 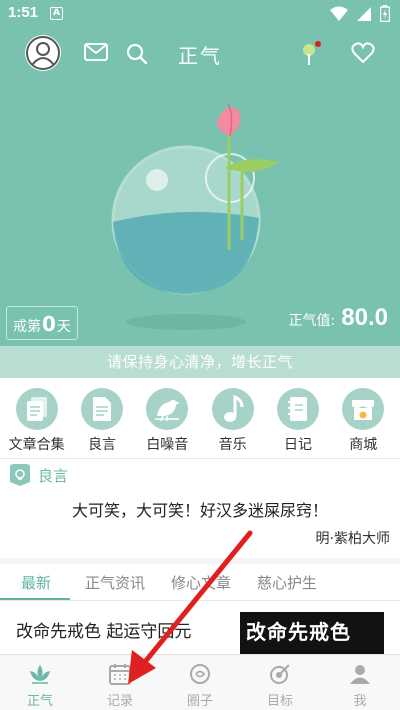 I want to click on lotus-bowl-illustration, so click(x=194, y=216).